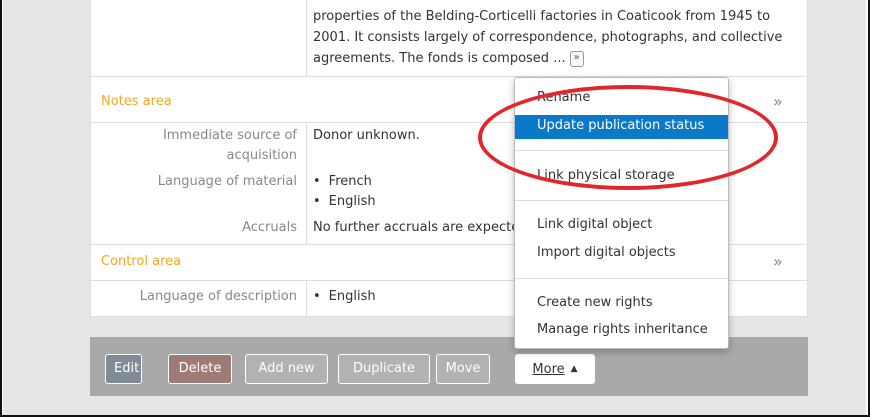 The width and height of the screenshot is (870, 417). What do you see at coordinates (621, 331) in the screenshot?
I see `menu-item-manage-rights-inheritance: Manage rights inheritance` at bounding box center [621, 331].